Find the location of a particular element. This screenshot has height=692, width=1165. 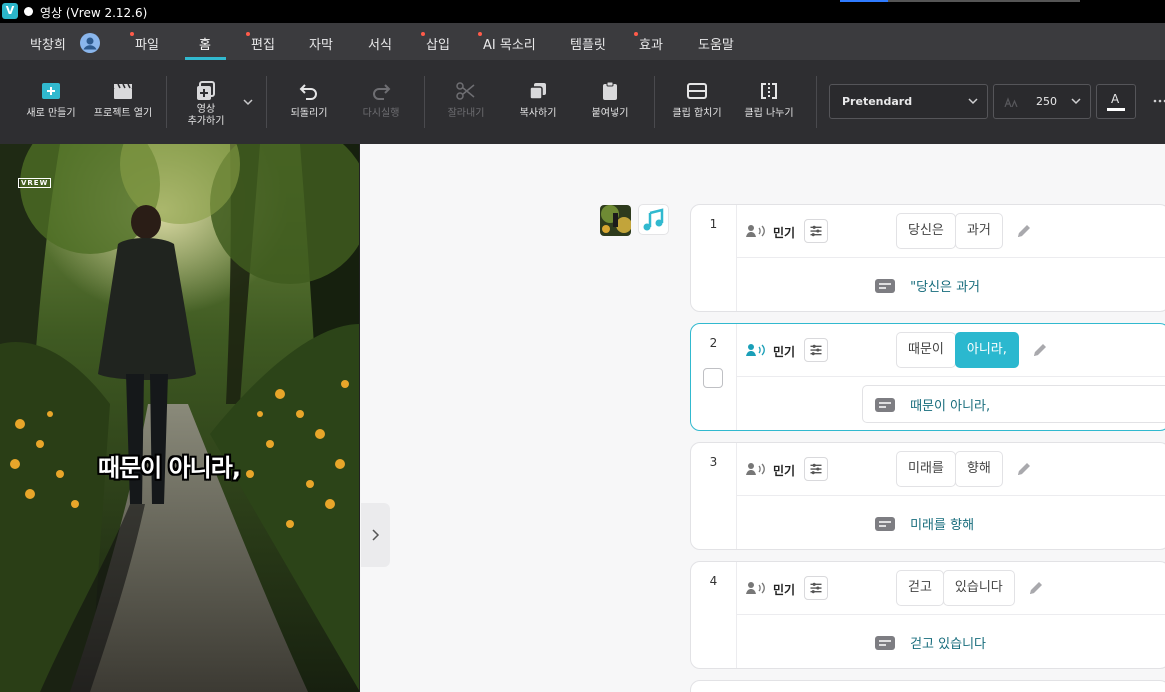

font-color-letter: A is located at coordinates (1115, 99).